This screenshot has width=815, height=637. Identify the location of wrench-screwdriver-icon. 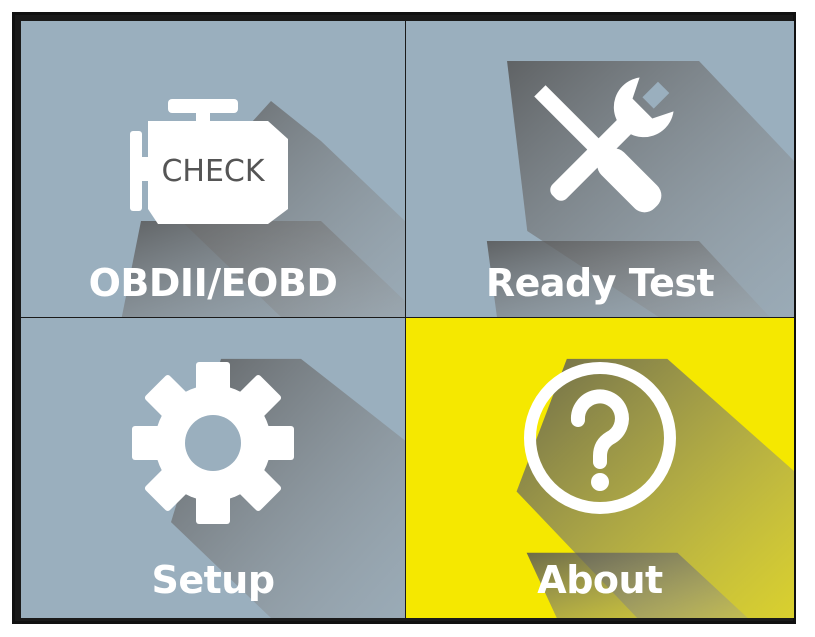
(604, 145).